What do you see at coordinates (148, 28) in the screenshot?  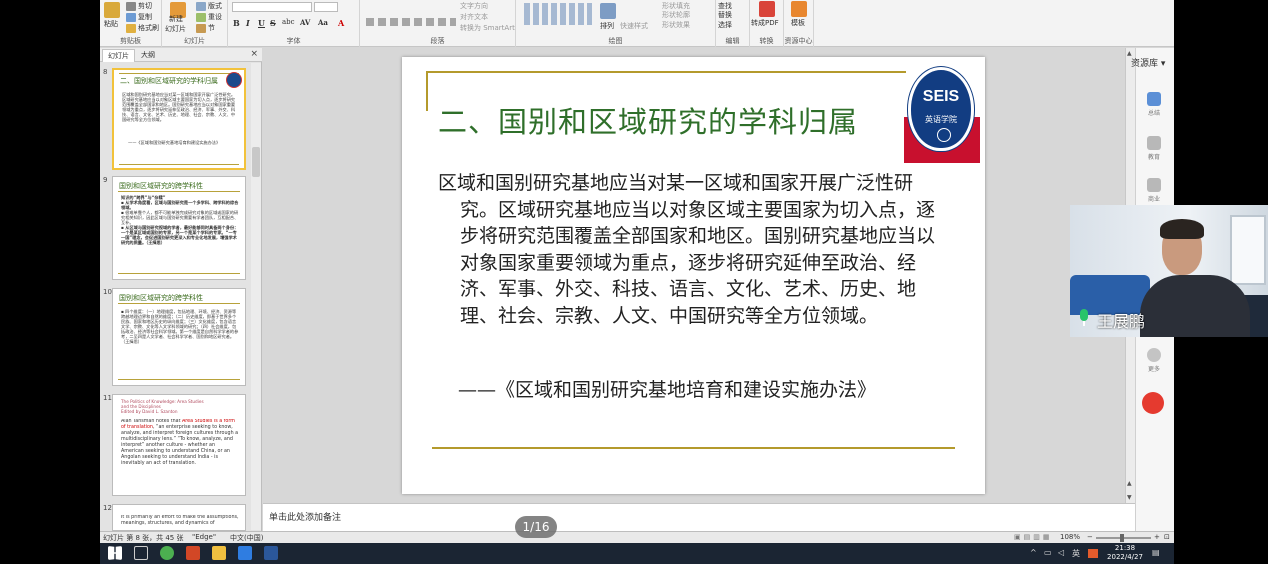 I see `format-painter-label: 格式刷` at bounding box center [148, 28].